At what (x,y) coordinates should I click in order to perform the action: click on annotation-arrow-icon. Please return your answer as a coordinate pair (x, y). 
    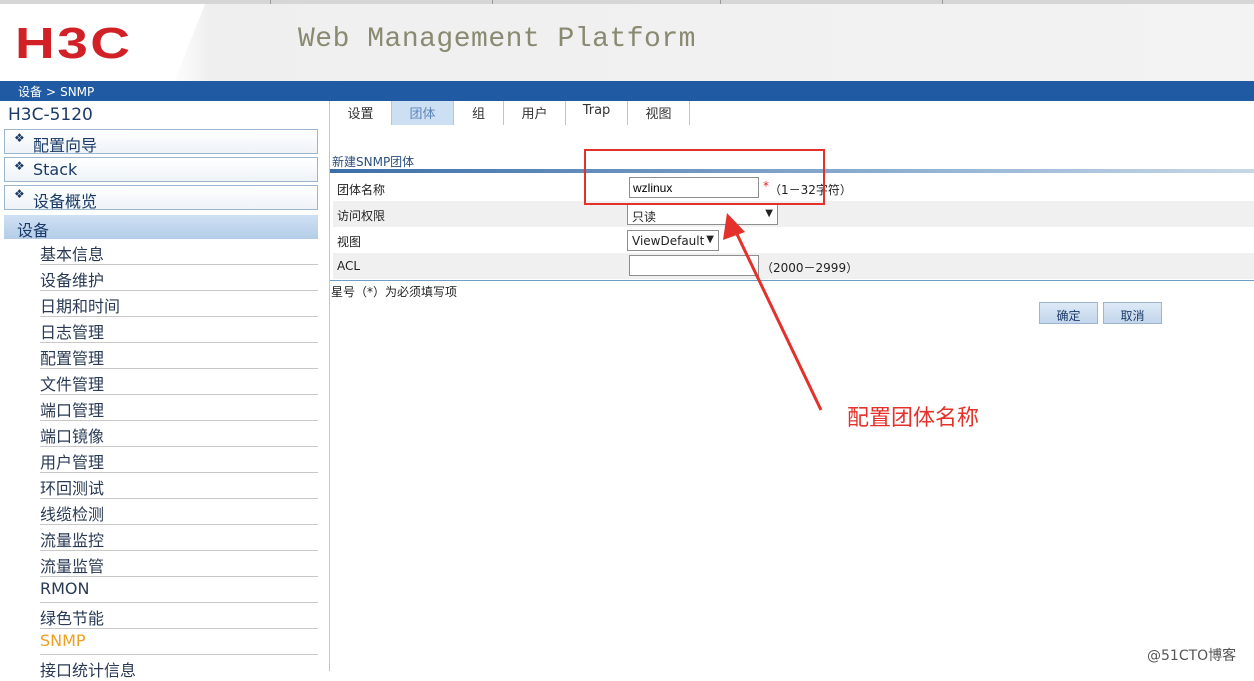
    Looking at the image, I should click on (773, 312).